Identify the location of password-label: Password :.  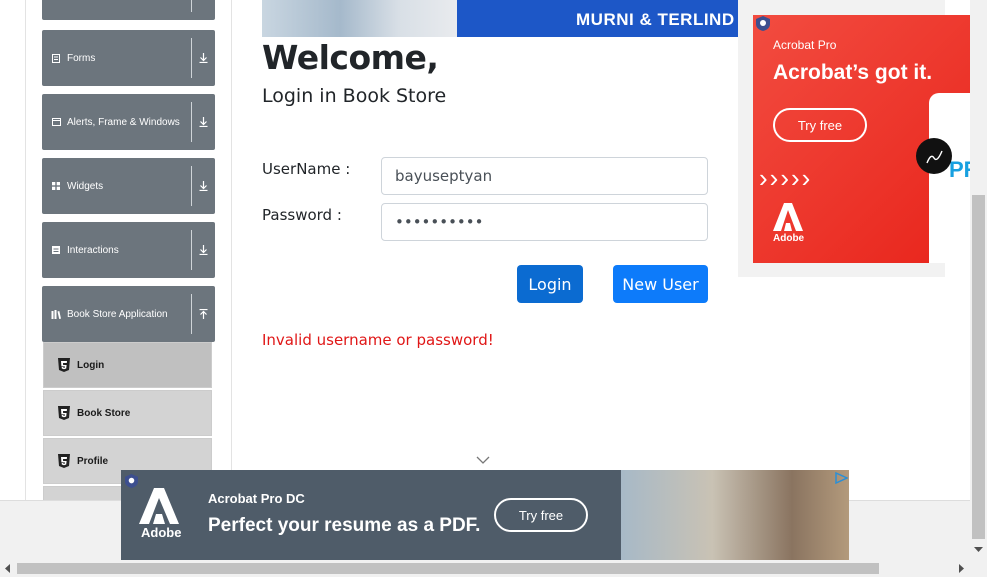
(302, 215).